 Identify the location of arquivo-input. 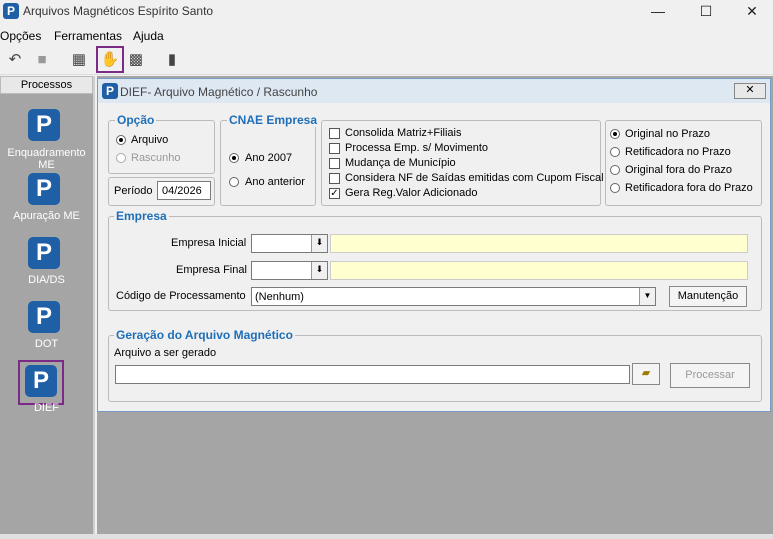
(372, 374).